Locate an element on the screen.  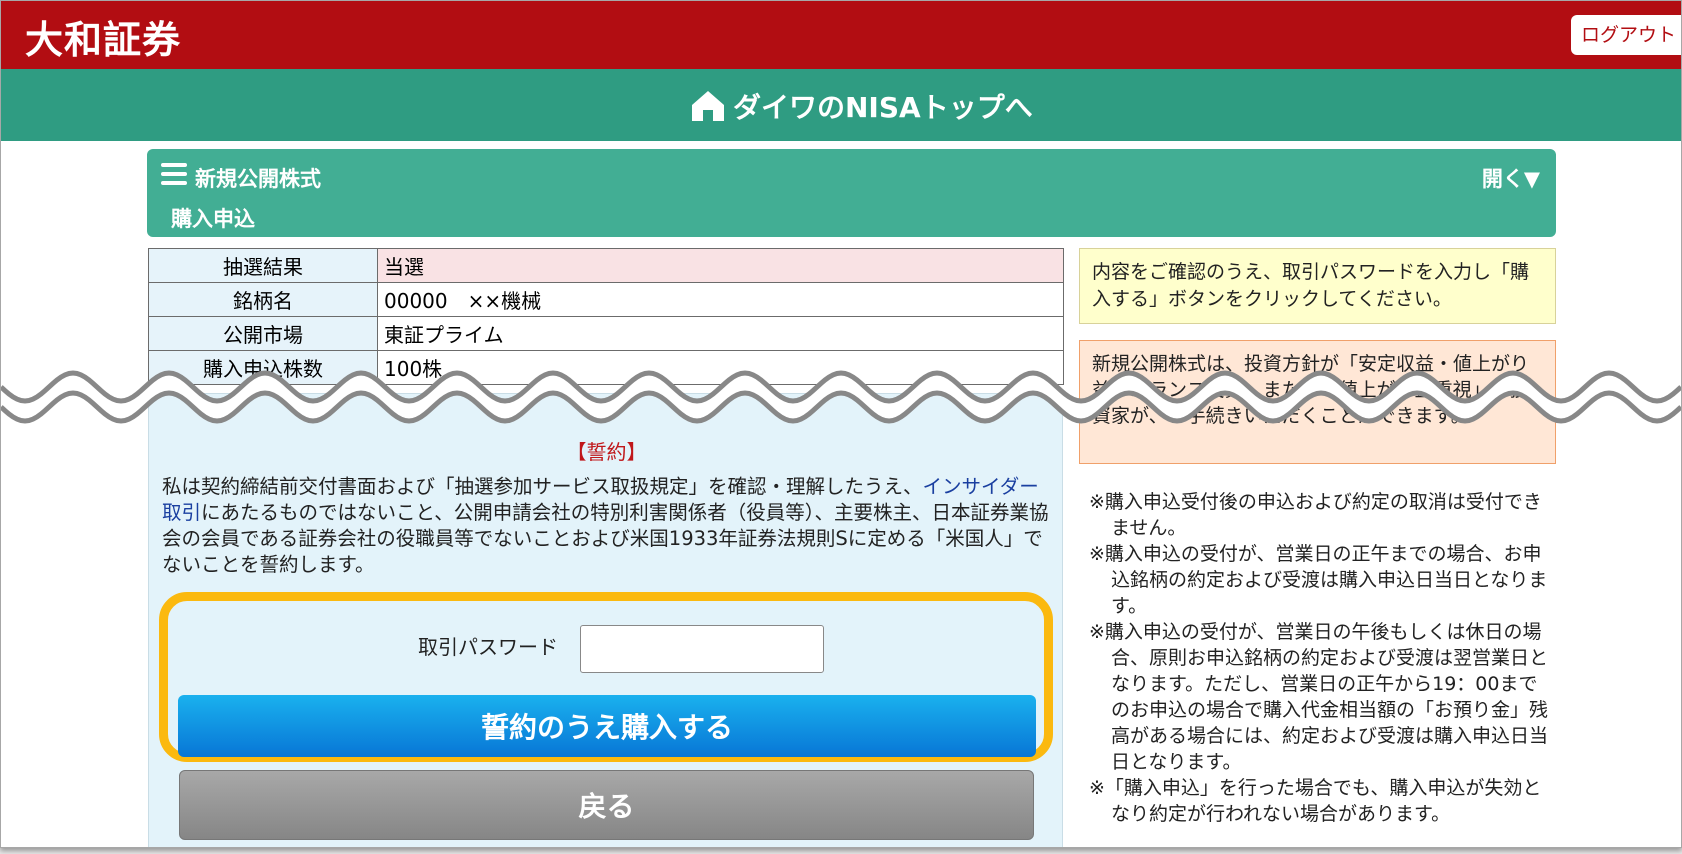
agree-and-buy-button: 誓約のうえ購入する is located at coordinates (607, 726).